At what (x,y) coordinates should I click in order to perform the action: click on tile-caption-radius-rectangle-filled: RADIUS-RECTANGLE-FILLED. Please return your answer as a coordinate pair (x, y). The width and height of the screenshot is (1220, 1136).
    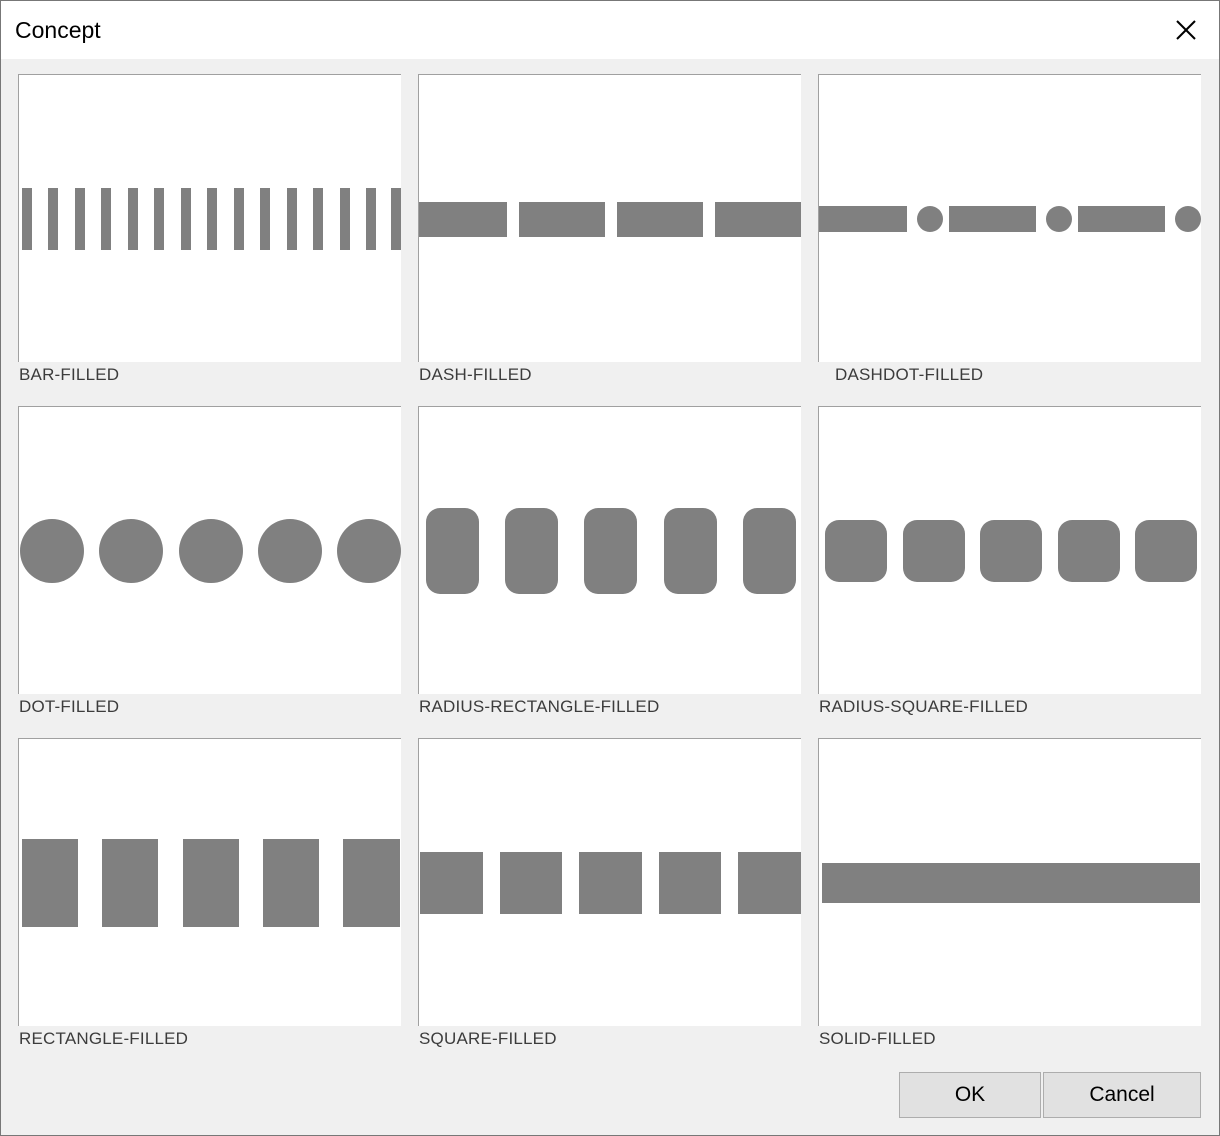
    Looking at the image, I should click on (539, 706).